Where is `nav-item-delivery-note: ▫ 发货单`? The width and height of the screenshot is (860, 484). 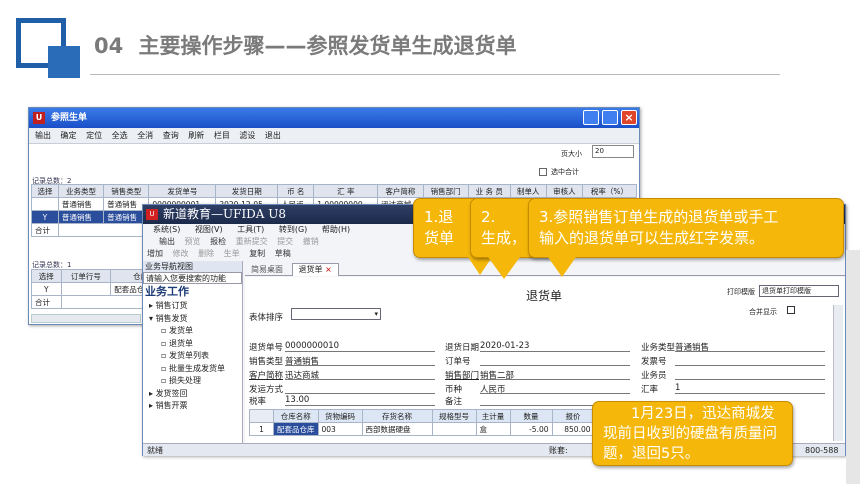
nav-item-delivery-note: ▫ 发货单 is located at coordinates (195, 331).